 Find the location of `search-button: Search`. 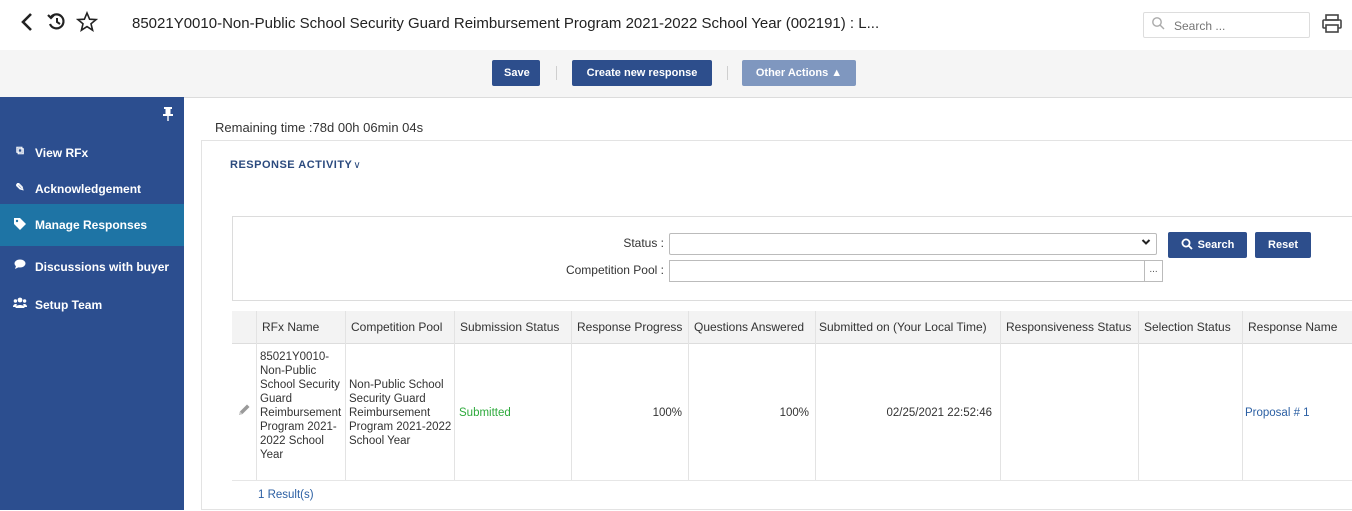

search-button: Search is located at coordinates (1207, 245).